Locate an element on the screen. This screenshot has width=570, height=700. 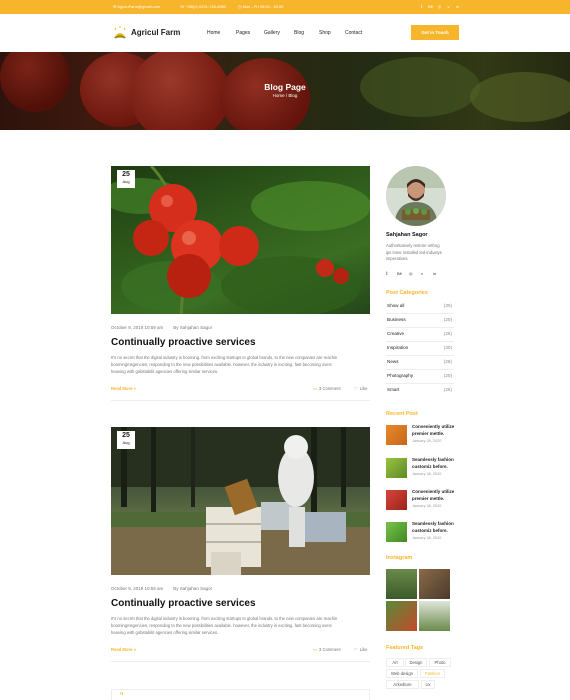
post-month: Aug is located at coordinates (126, 442).